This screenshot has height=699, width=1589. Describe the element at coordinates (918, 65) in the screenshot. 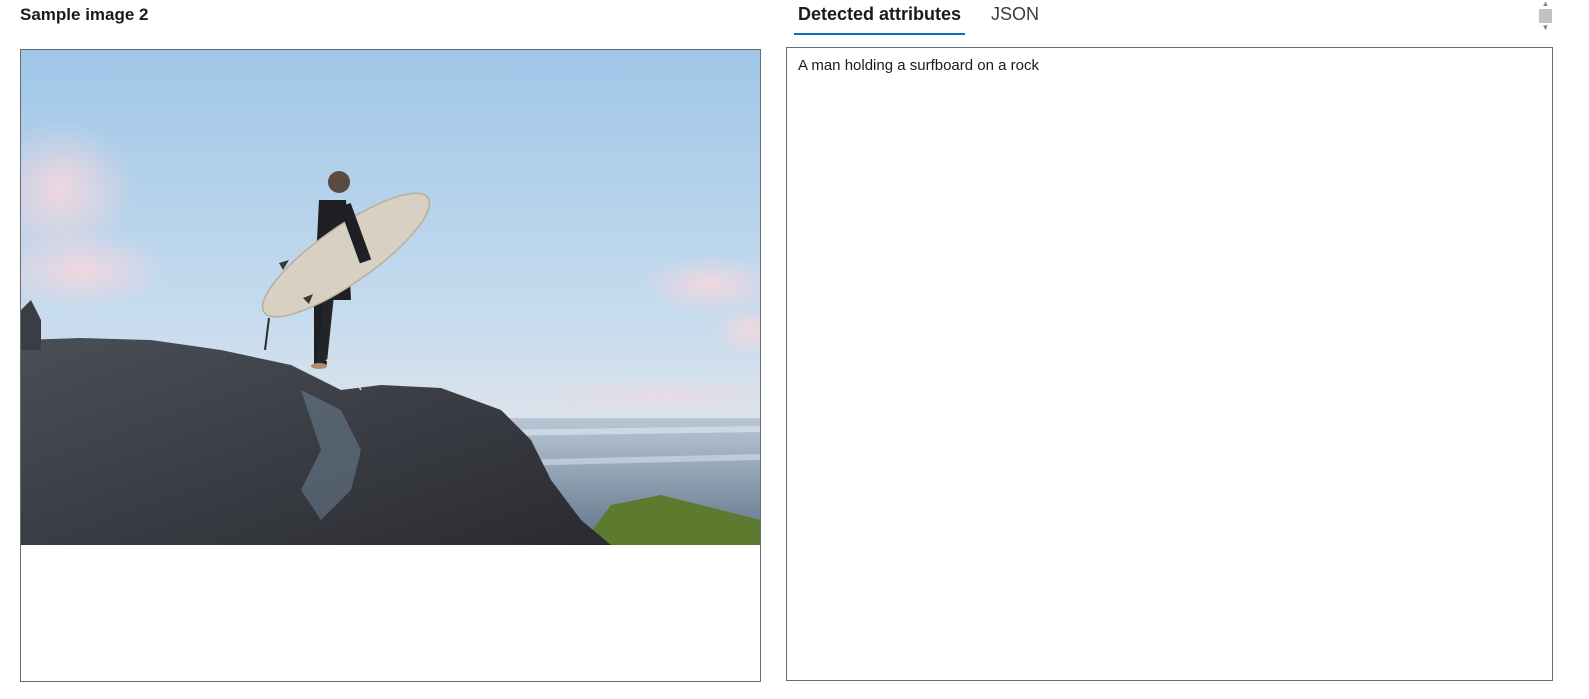

I see `caption-text: A man holding a surfboard on a rock` at that location.